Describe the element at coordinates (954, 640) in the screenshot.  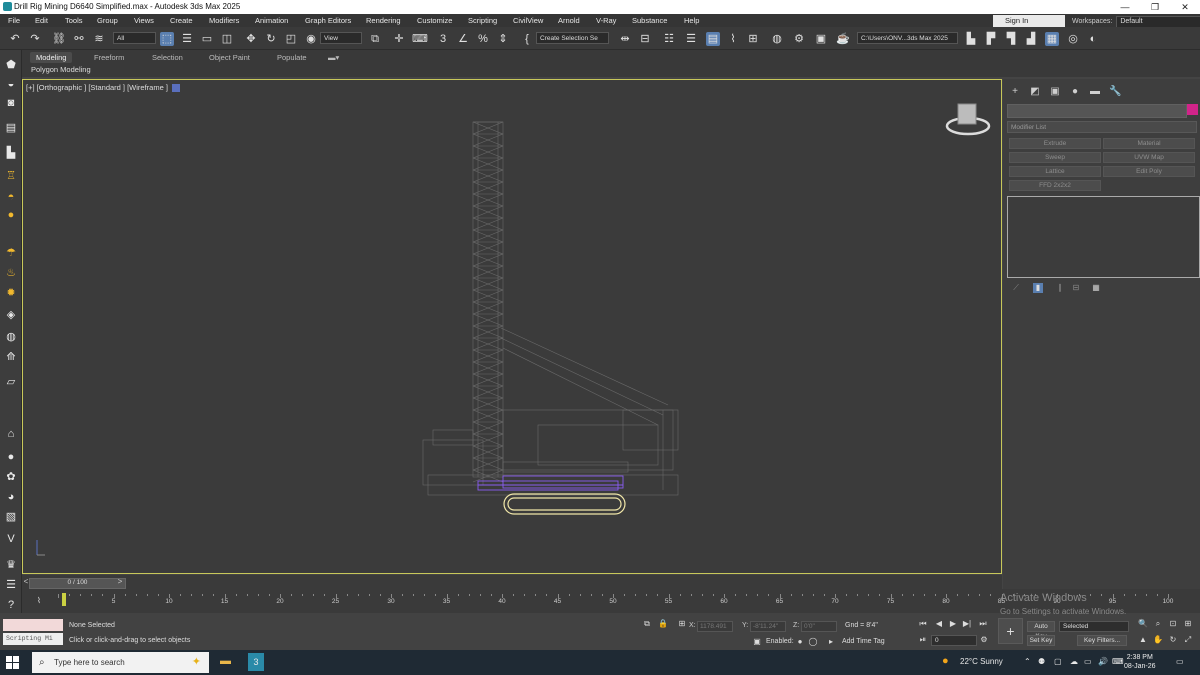
I see `current-frame-field: 0` at that location.